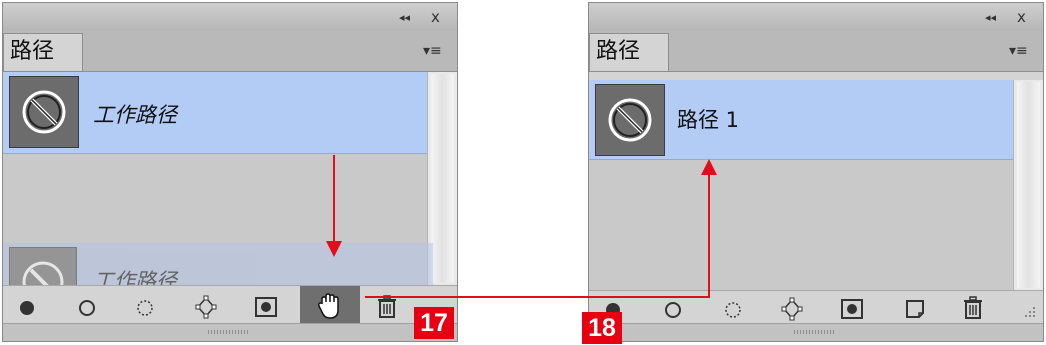 The height and width of the screenshot is (345, 1046). Describe the element at coordinates (434, 323) in the screenshot. I see `step-badge-17: 17` at that location.